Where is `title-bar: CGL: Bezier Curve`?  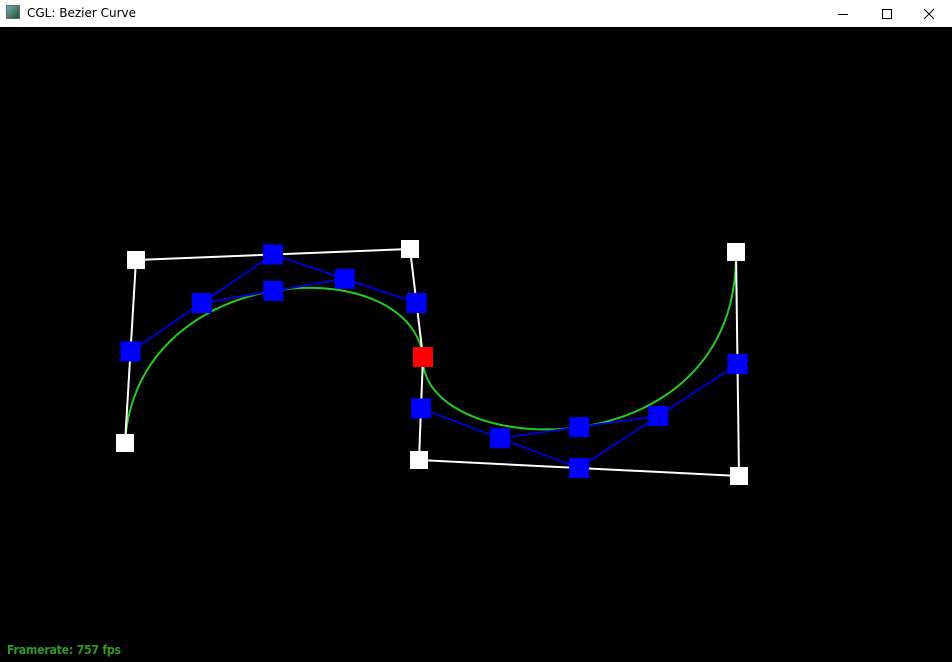 title-bar: CGL: Bezier Curve is located at coordinates (476, 13).